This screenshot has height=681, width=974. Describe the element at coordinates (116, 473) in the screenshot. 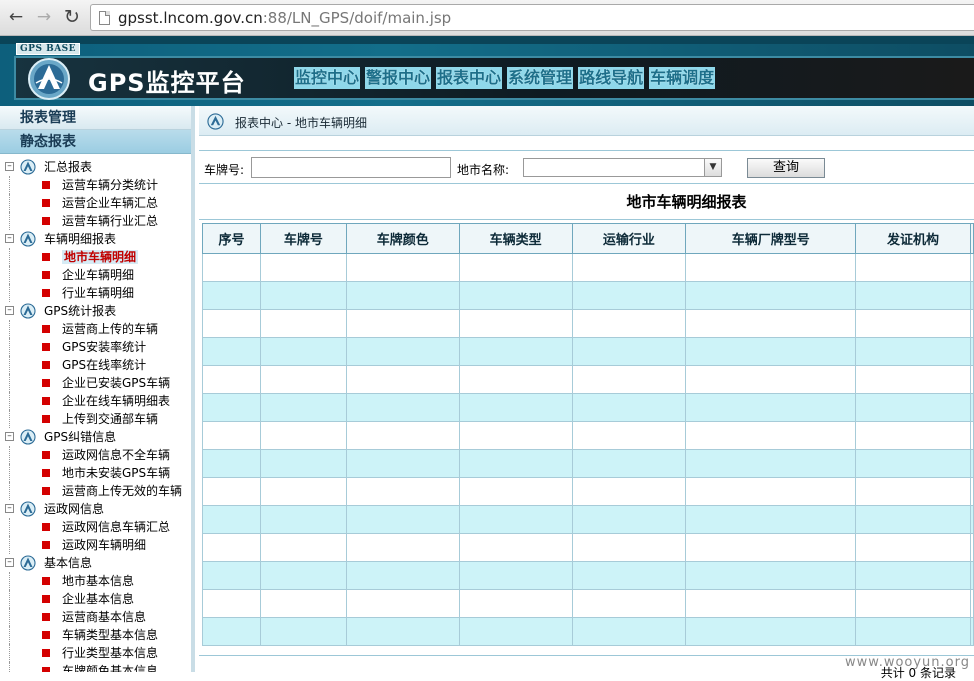

I see `tree-item-label: 地市未安装GPS车辆` at that location.